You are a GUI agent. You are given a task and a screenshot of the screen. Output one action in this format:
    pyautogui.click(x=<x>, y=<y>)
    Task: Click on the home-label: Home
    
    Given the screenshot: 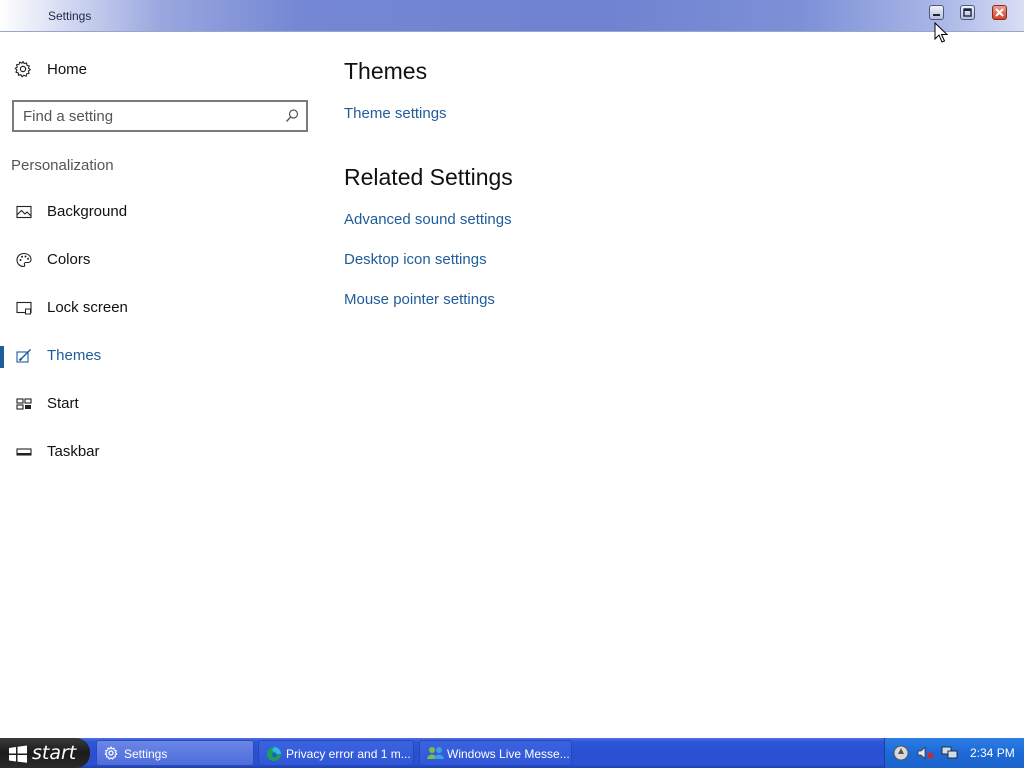 What is the action you would take?
    pyautogui.click(x=67, y=69)
    